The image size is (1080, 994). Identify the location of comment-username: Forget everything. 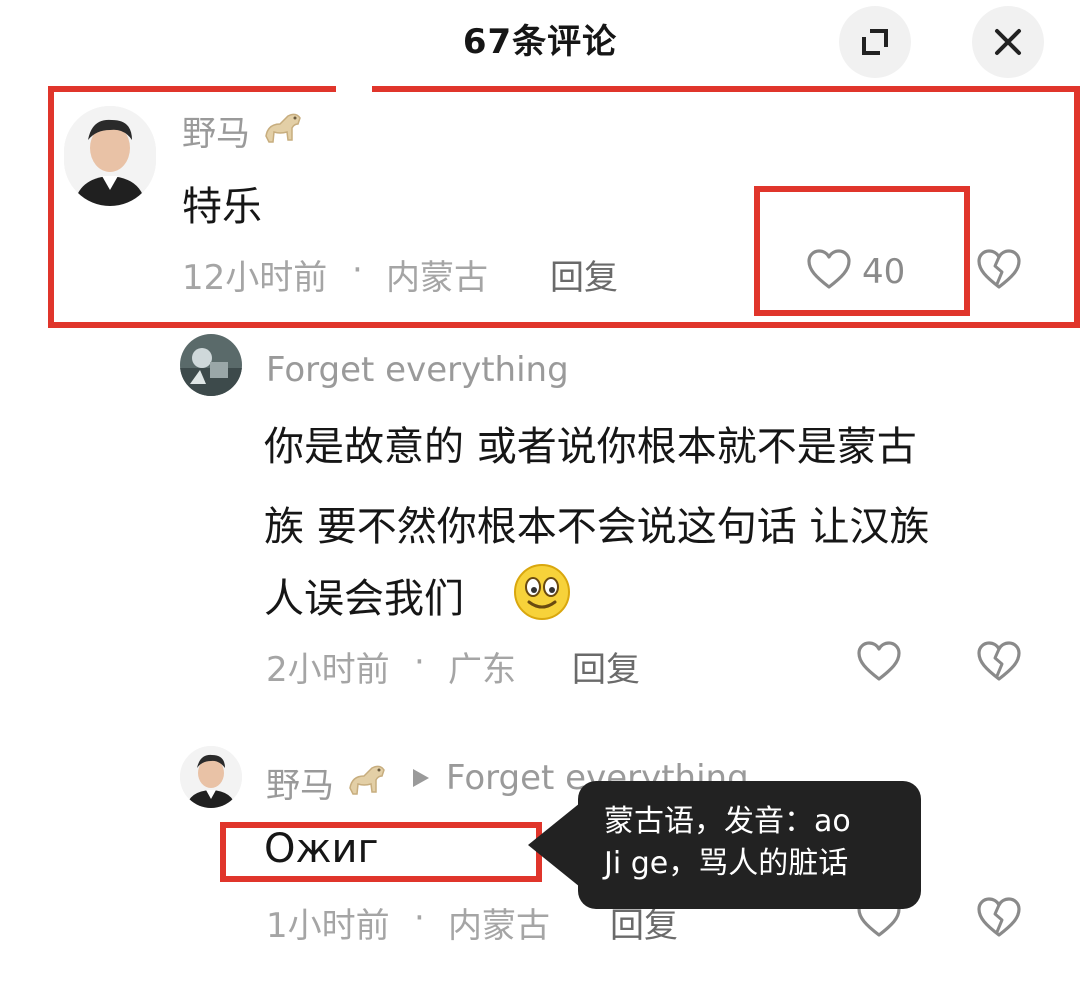
(417, 370).